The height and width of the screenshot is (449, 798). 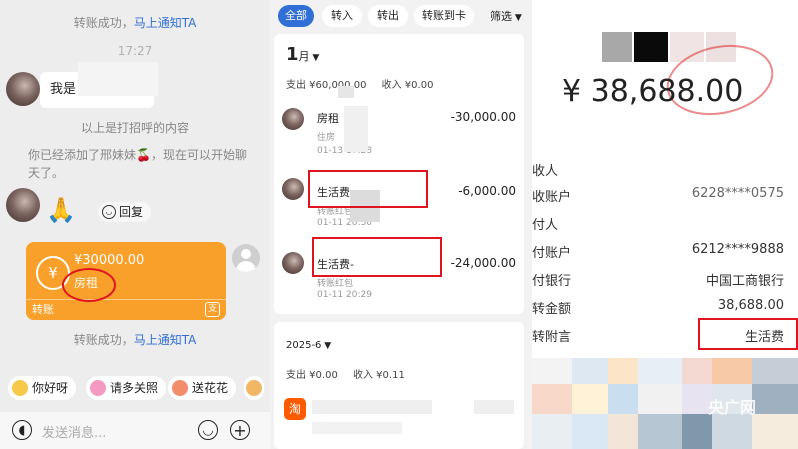 What do you see at coordinates (312, 375) in the screenshot?
I see `expense-summary: 支出 ¥0.00` at bounding box center [312, 375].